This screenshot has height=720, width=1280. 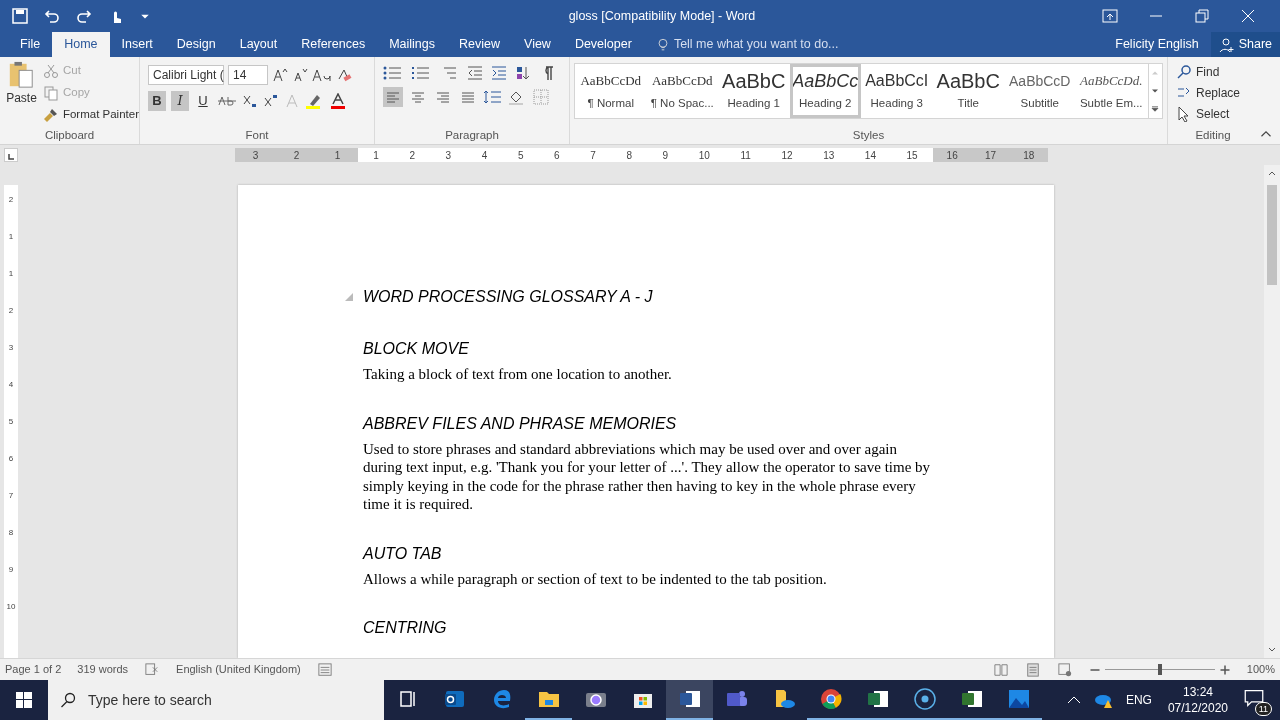 I want to click on window-title: gloss [Compatibility Mode] - Word, so click(x=662, y=16).